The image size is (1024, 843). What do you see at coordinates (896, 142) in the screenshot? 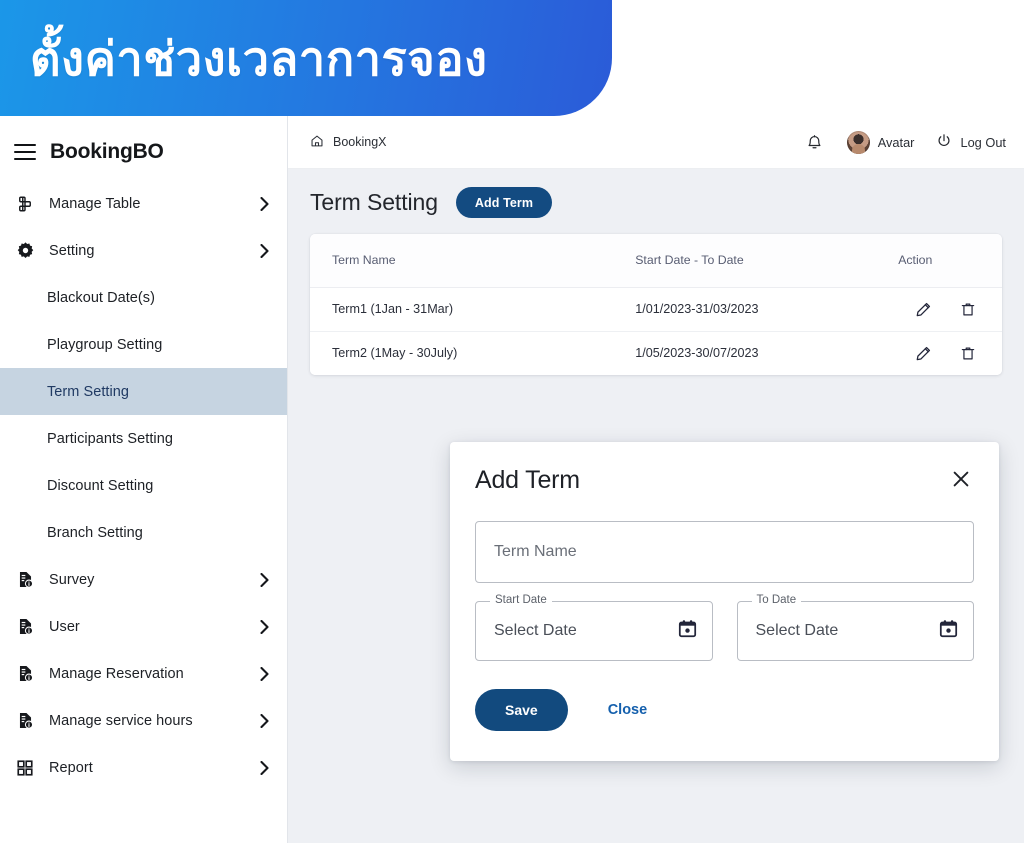
I see `avatar-label: Avatar` at bounding box center [896, 142].